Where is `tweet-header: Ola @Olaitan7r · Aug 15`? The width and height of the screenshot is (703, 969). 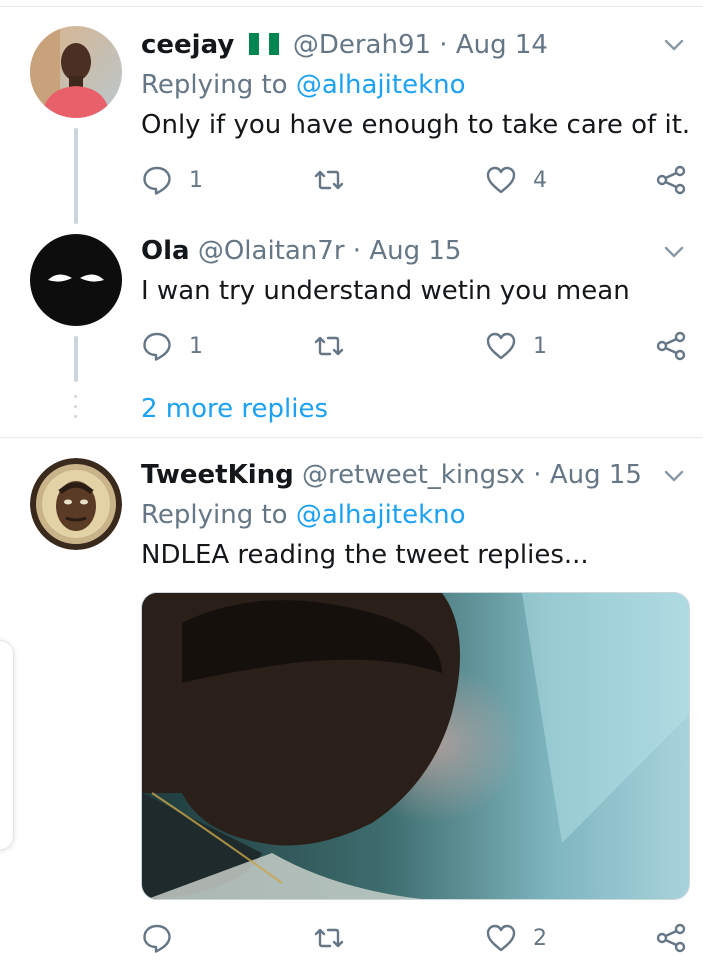
tweet-header: Ola @Olaitan7r · Aug 15 is located at coordinates (301, 251).